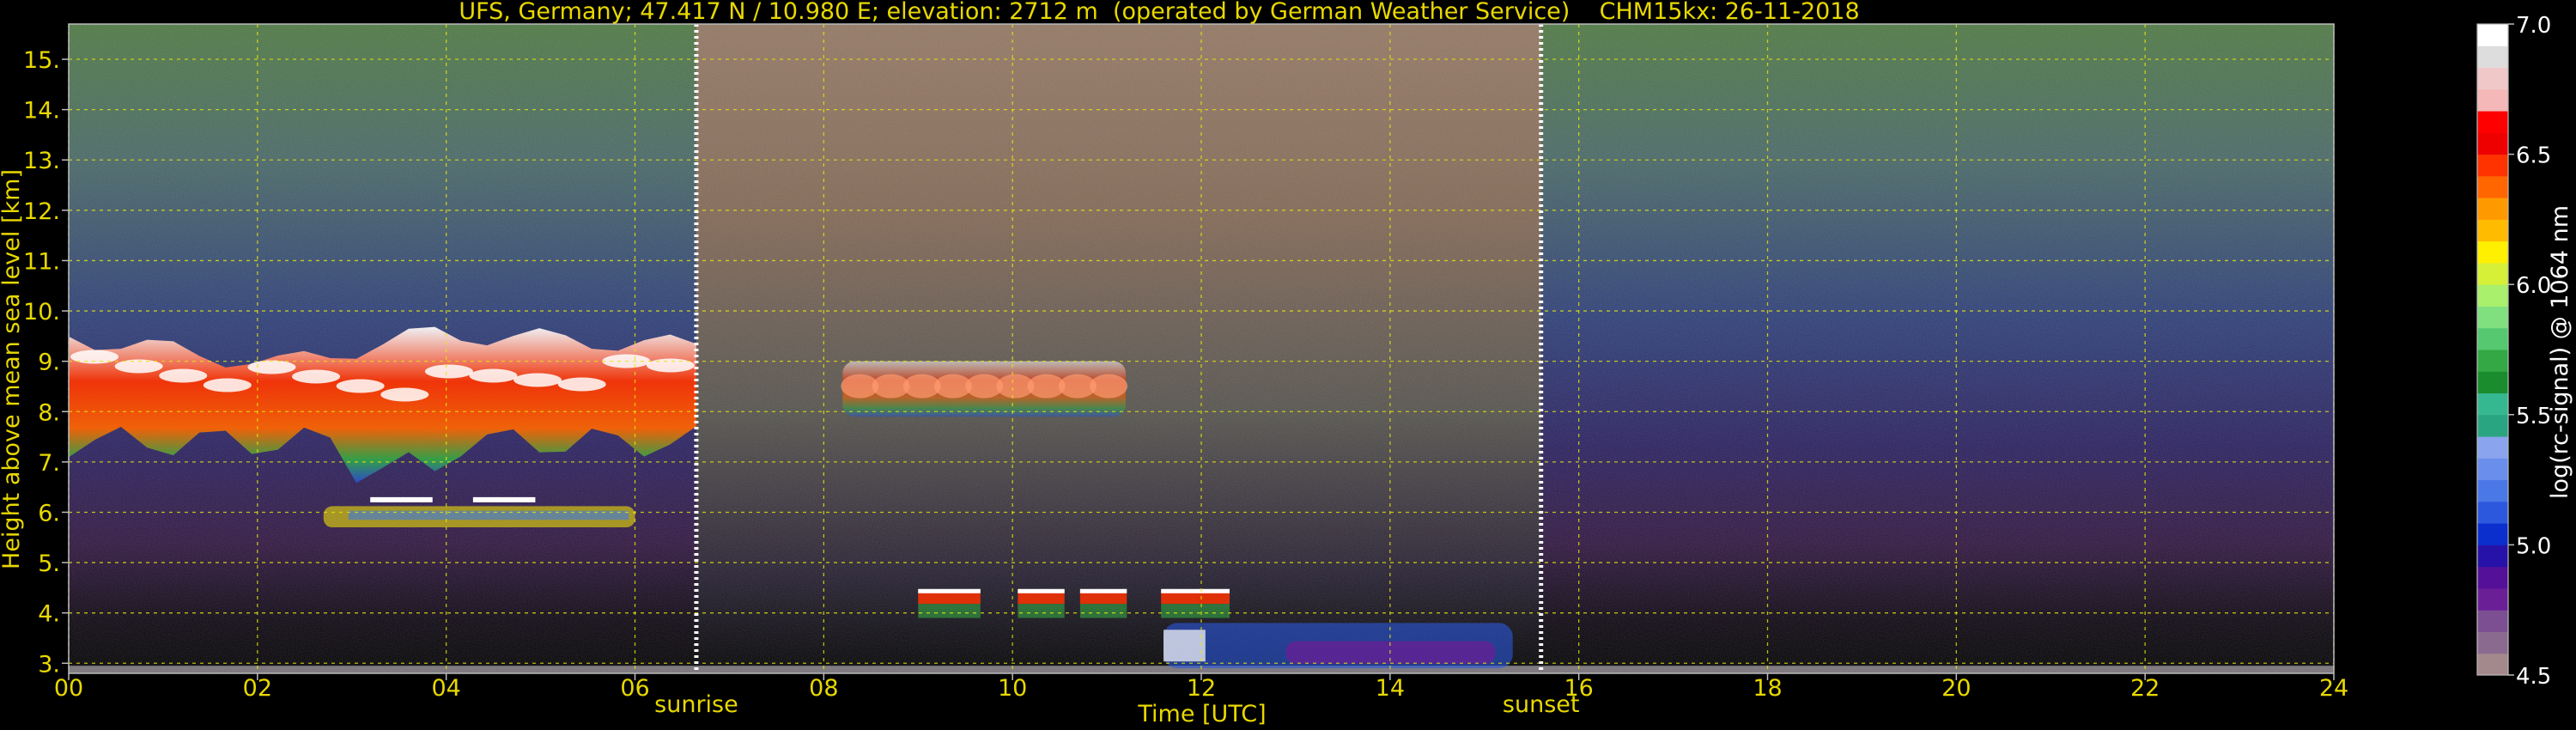  What do you see at coordinates (49, 513) in the screenshot?
I see `y-tick-label: 6.` at bounding box center [49, 513].